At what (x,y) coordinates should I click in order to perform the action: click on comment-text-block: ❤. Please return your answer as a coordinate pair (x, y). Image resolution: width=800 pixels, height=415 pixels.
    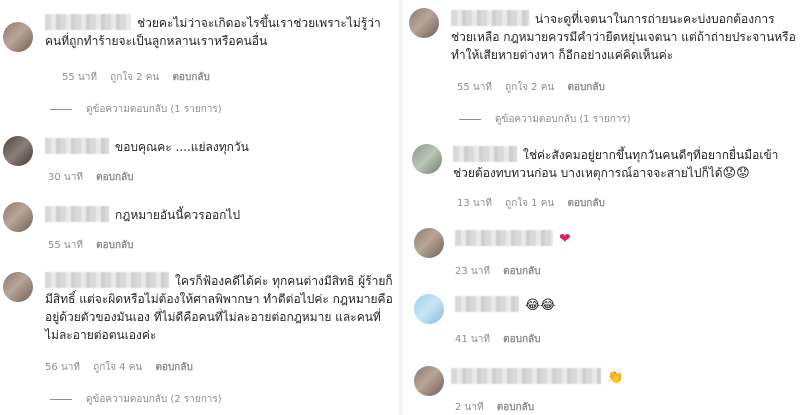
    Looking at the image, I should click on (625, 239).